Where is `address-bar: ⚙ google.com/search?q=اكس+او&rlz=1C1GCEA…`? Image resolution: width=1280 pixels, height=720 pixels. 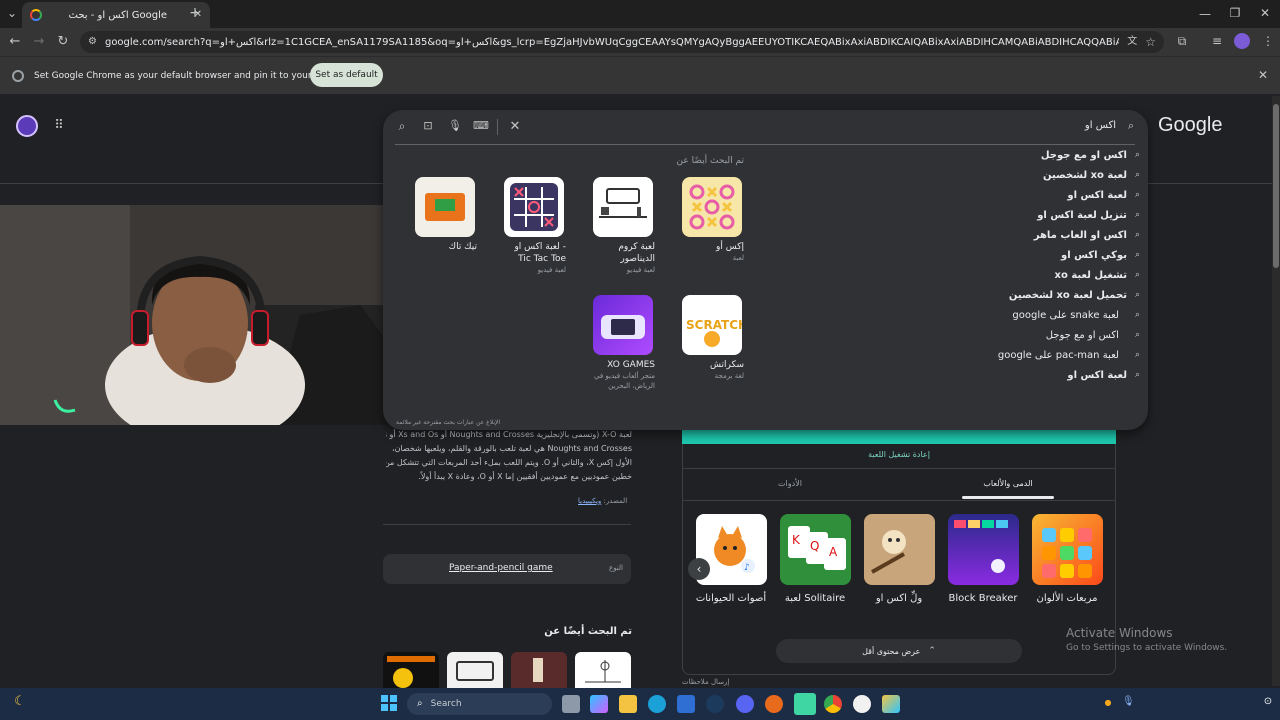 address-bar: ⚙ google.com/search?q=اكس+او&rlz=1C1GCEA… is located at coordinates (622, 42).